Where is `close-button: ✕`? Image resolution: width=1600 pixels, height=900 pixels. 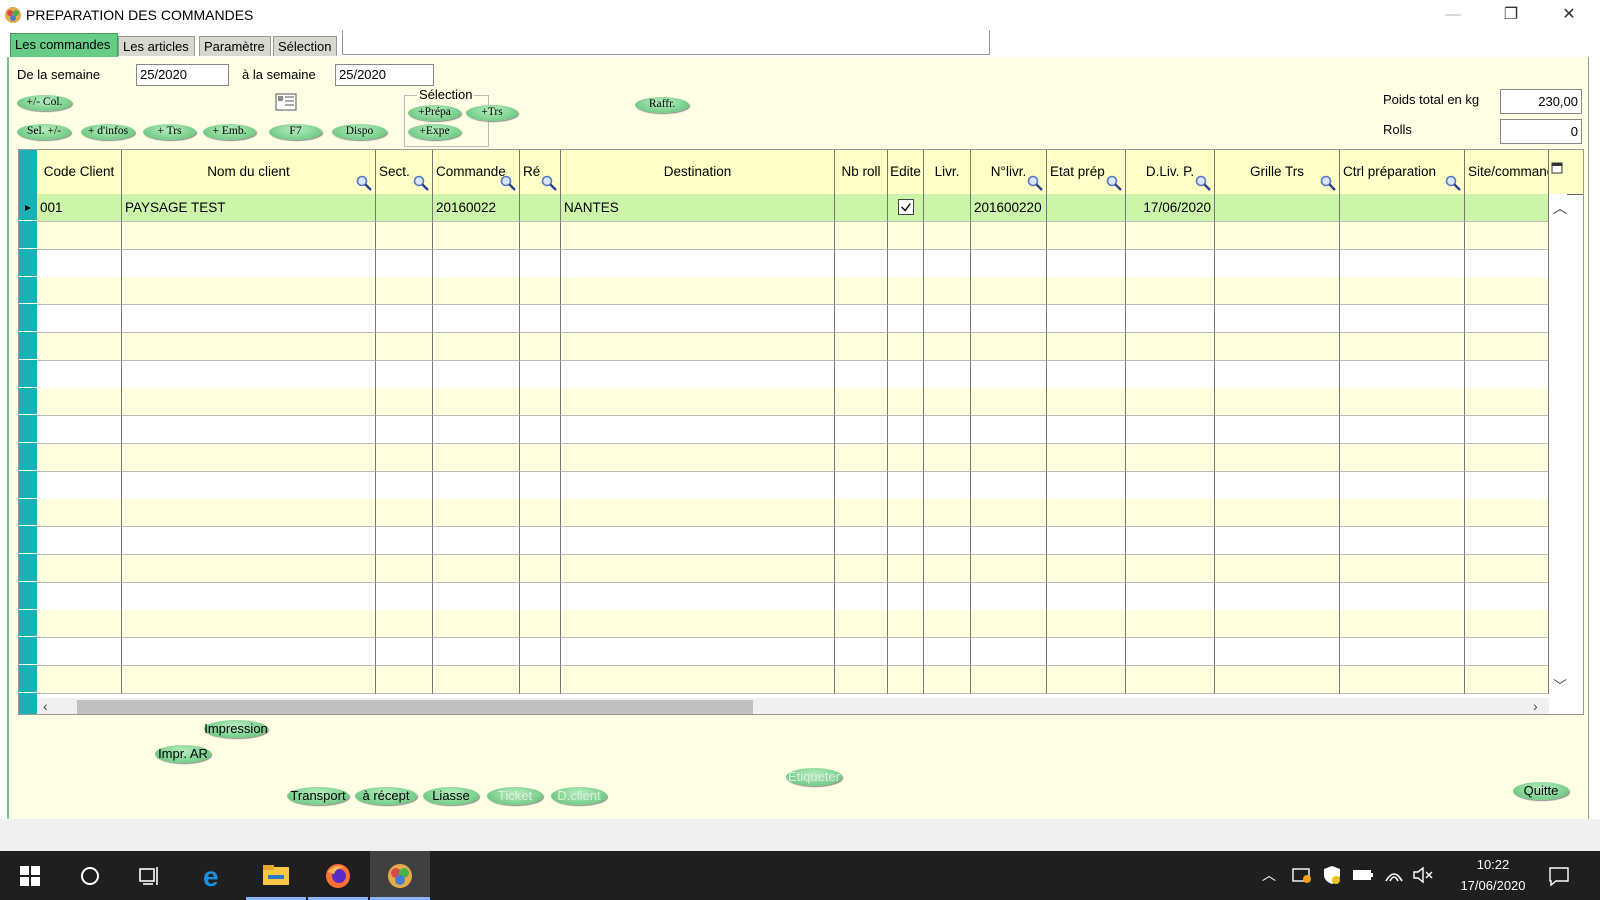
close-button: ✕ is located at coordinates (1569, 15).